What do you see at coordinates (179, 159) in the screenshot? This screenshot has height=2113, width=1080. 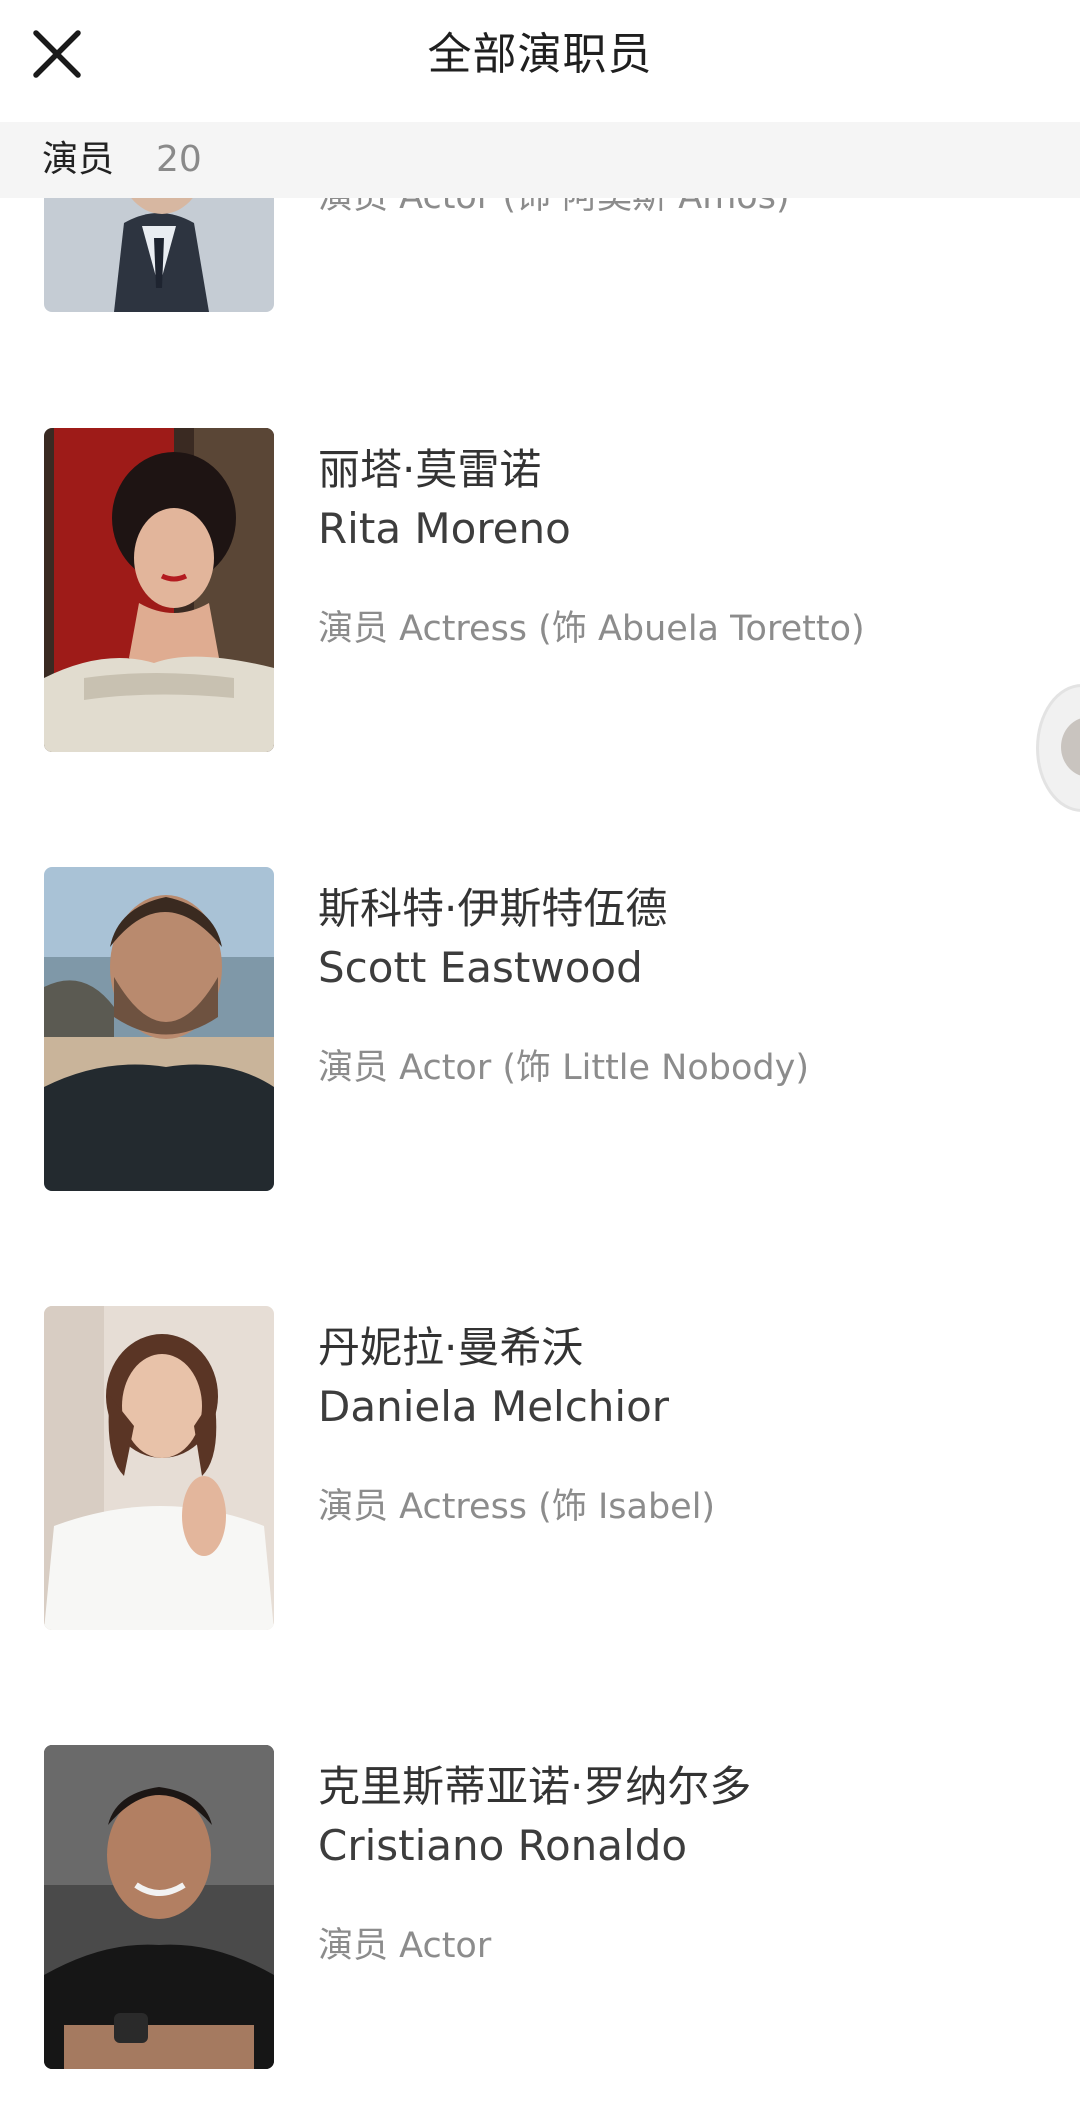 I see `section-count: 20` at bounding box center [179, 159].